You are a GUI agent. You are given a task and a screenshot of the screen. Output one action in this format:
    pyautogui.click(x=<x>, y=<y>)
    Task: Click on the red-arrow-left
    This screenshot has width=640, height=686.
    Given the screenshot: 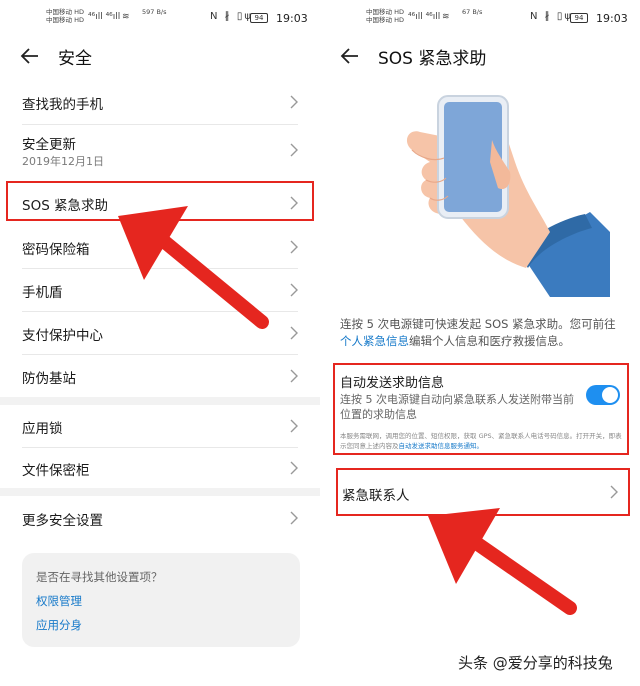 What is the action you would take?
    pyautogui.click(x=193, y=267)
    